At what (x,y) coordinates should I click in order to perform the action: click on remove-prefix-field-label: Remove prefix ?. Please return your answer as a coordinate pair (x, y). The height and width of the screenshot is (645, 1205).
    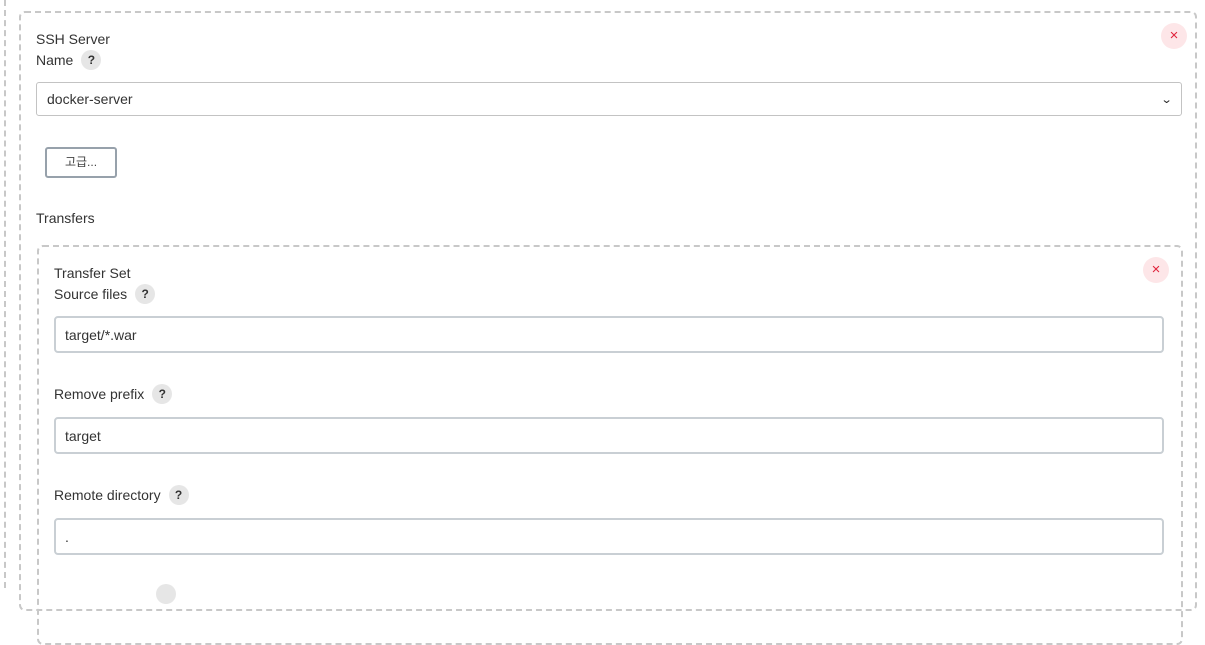
    Looking at the image, I should click on (113, 394).